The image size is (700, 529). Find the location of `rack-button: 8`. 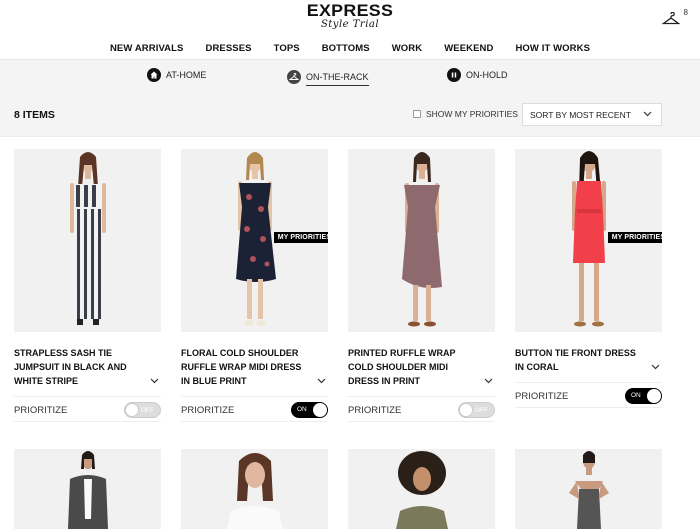

rack-button: 8 is located at coordinates (675, 19).